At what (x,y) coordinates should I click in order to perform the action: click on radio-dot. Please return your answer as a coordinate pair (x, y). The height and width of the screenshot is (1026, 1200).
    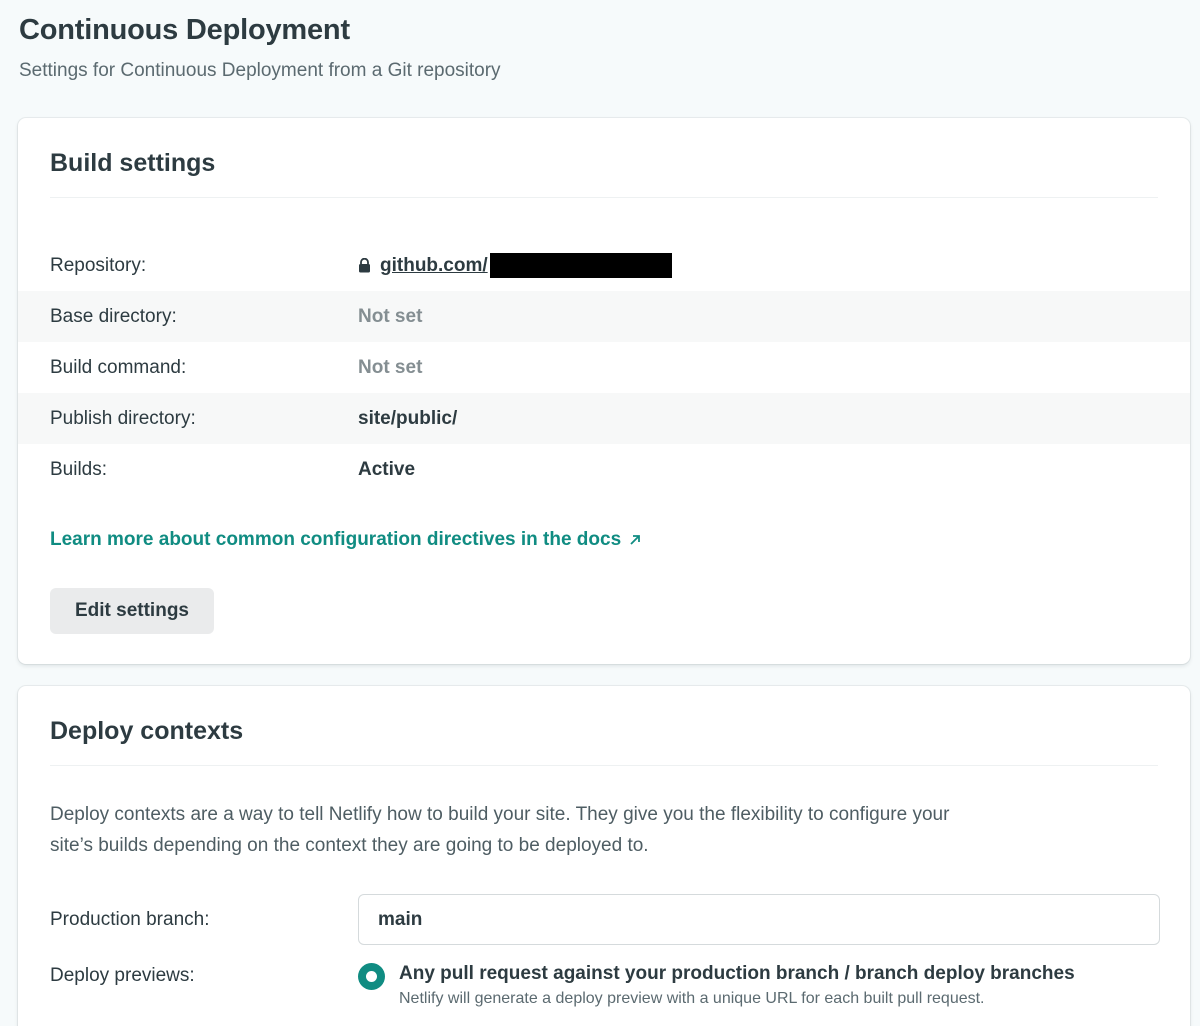
    Looking at the image, I should click on (371, 976).